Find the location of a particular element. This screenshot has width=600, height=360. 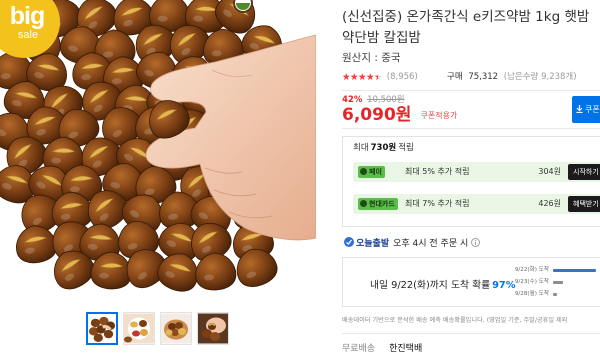

purchase-count: 75,312 is located at coordinates (483, 77).